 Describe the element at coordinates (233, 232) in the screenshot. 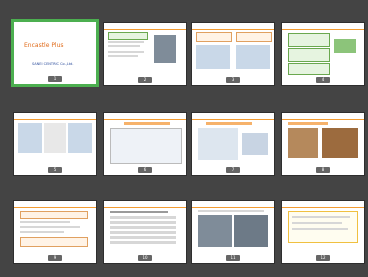

I see `slide-thumbnail-11: 11` at that location.